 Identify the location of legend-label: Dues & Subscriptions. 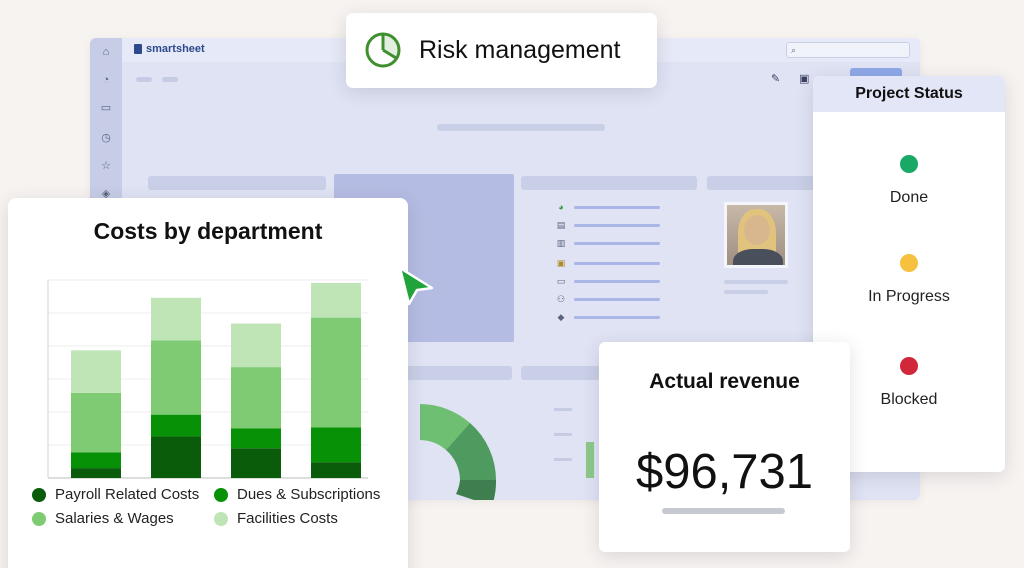
(309, 494).